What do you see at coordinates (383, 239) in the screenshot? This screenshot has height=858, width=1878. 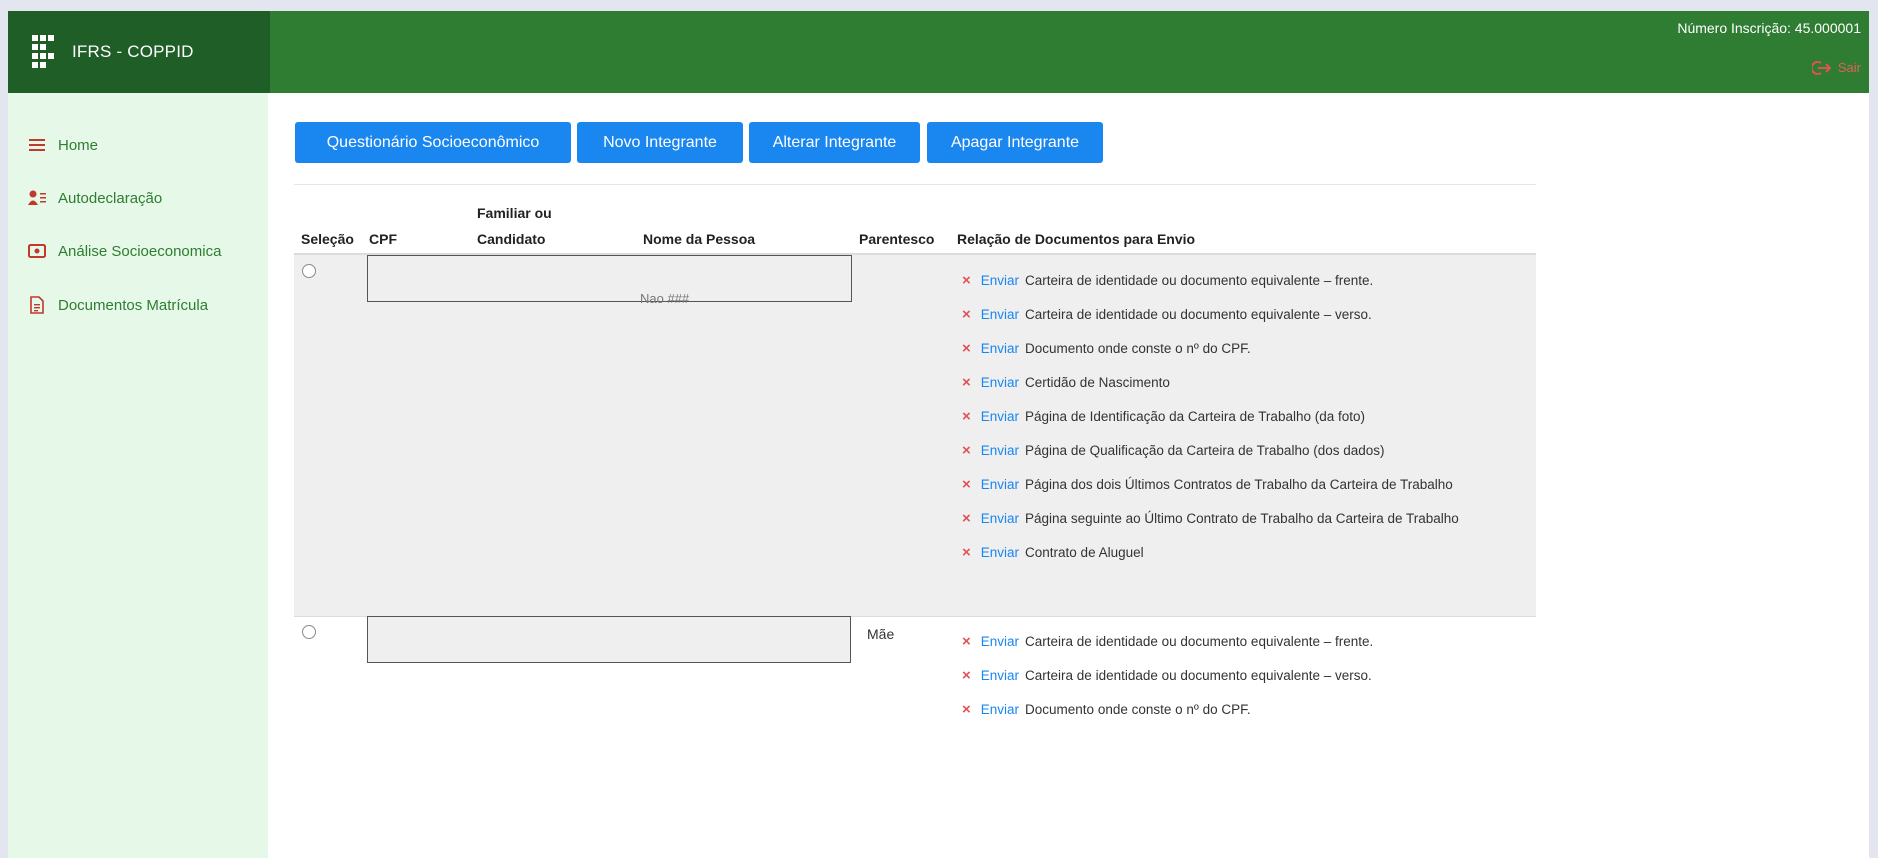 I see `header-cpf: CPF` at bounding box center [383, 239].